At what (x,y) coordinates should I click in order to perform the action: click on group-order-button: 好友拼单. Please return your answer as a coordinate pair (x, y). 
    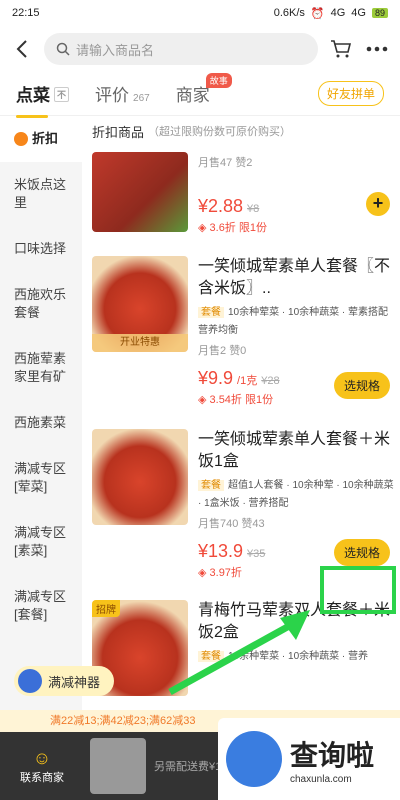
    Looking at the image, I should click on (350, 93).